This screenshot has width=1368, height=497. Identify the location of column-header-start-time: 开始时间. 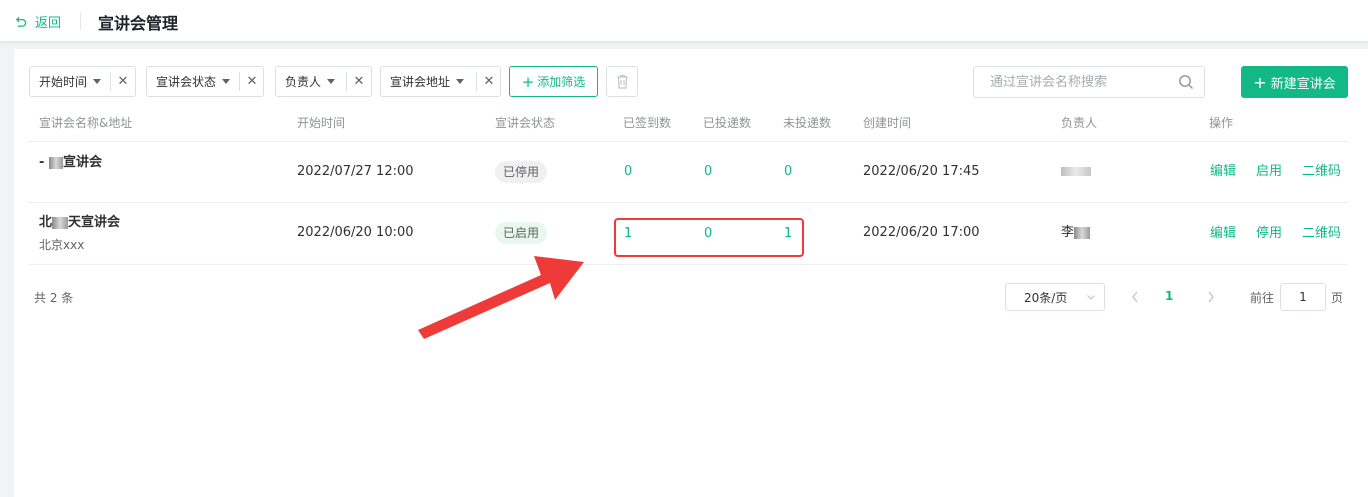
(321, 123).